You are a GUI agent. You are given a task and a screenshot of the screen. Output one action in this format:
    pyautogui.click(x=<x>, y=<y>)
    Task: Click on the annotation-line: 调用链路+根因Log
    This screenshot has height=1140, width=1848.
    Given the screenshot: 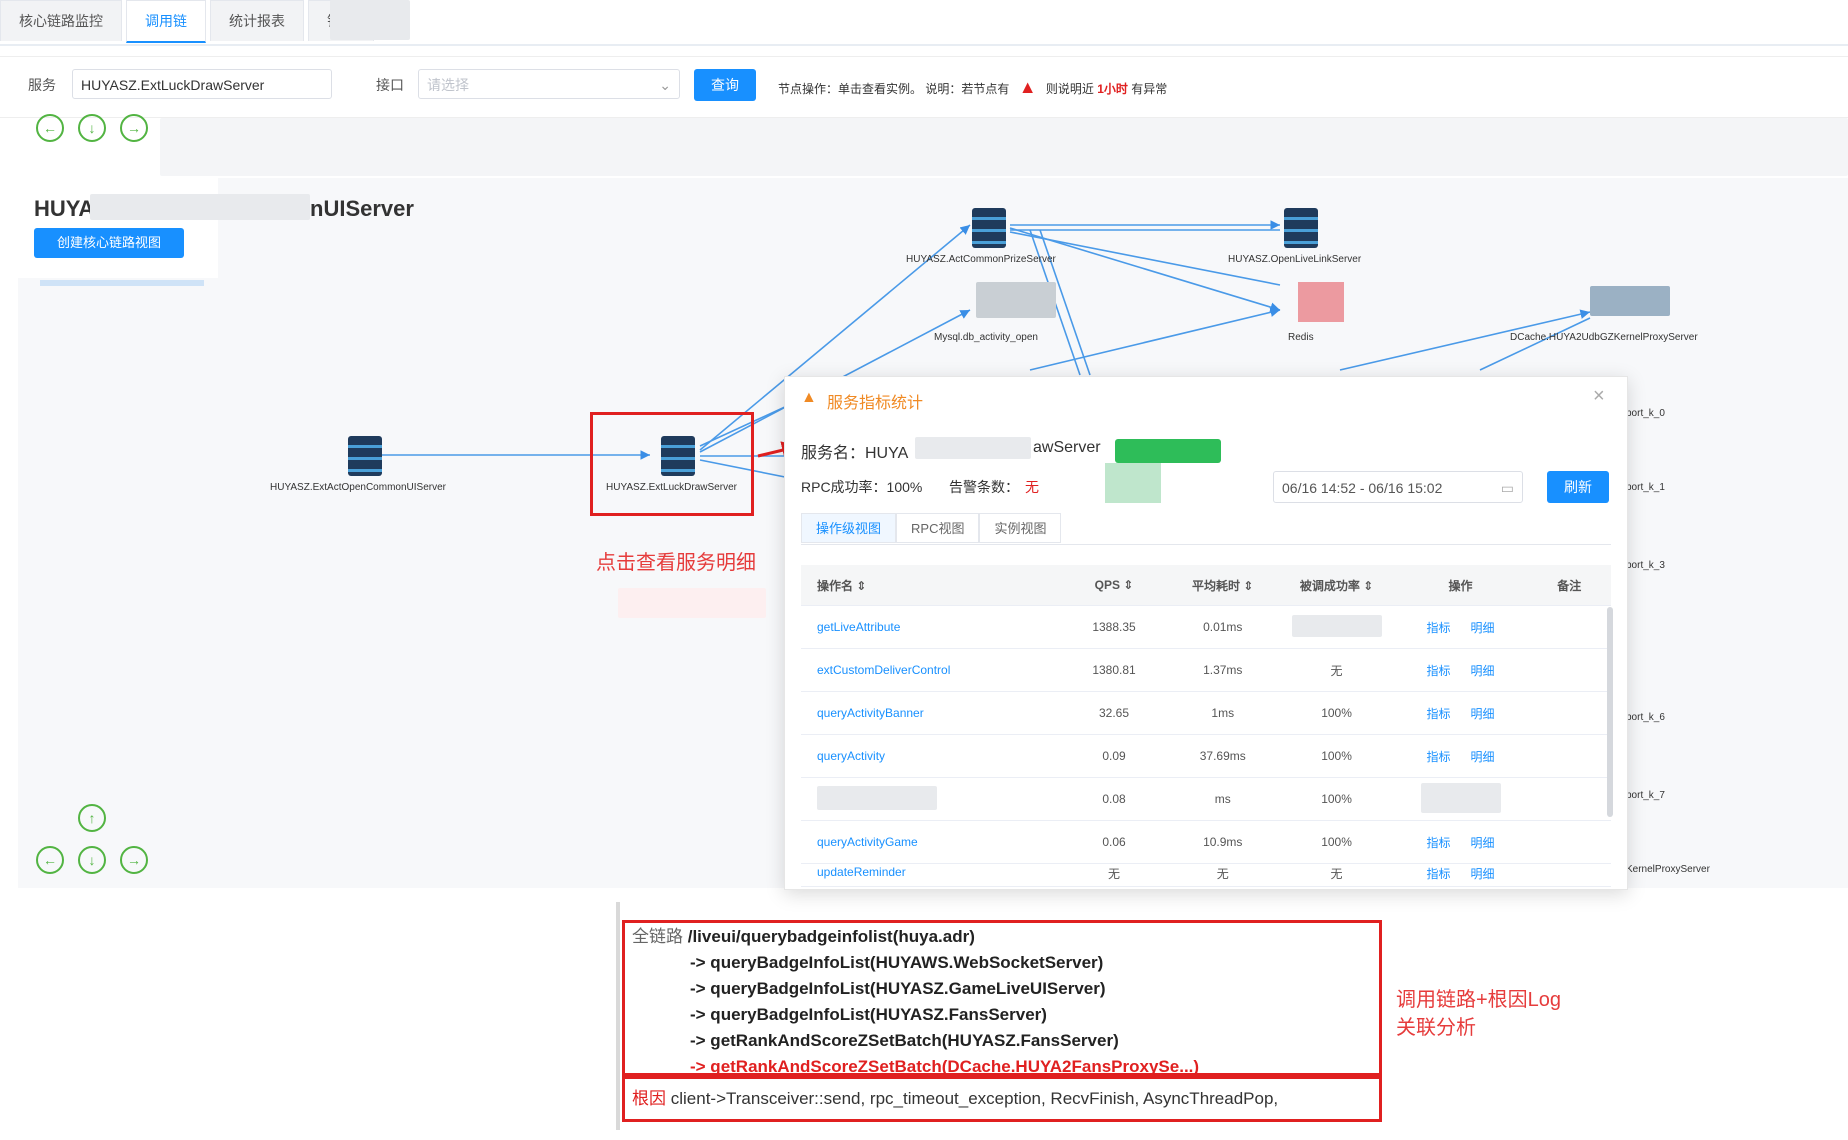 What is the action you would take?
    pyautogui.click(x=1479, y=1000)
    